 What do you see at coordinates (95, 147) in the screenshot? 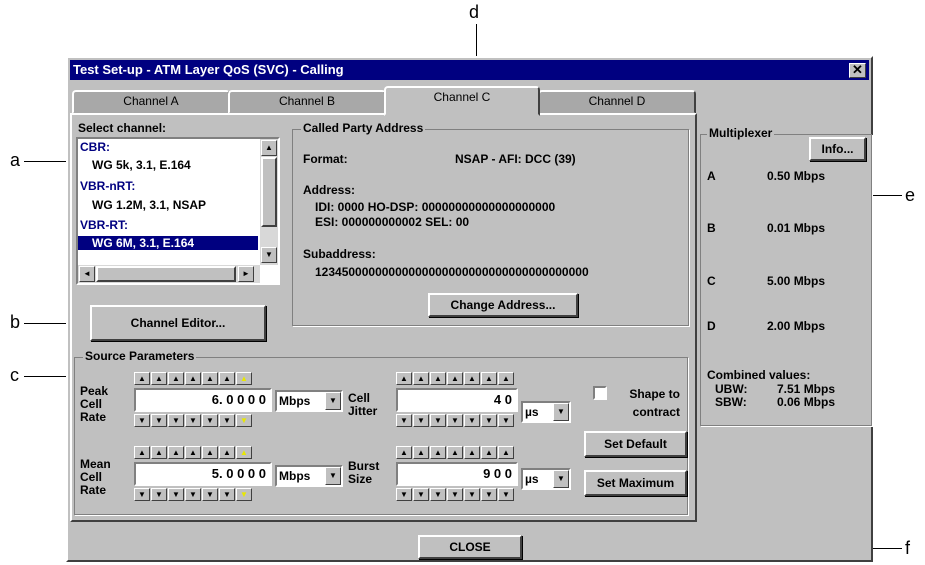
I see `list-header-cbr: CBR:` at bounding box center [95, 147].